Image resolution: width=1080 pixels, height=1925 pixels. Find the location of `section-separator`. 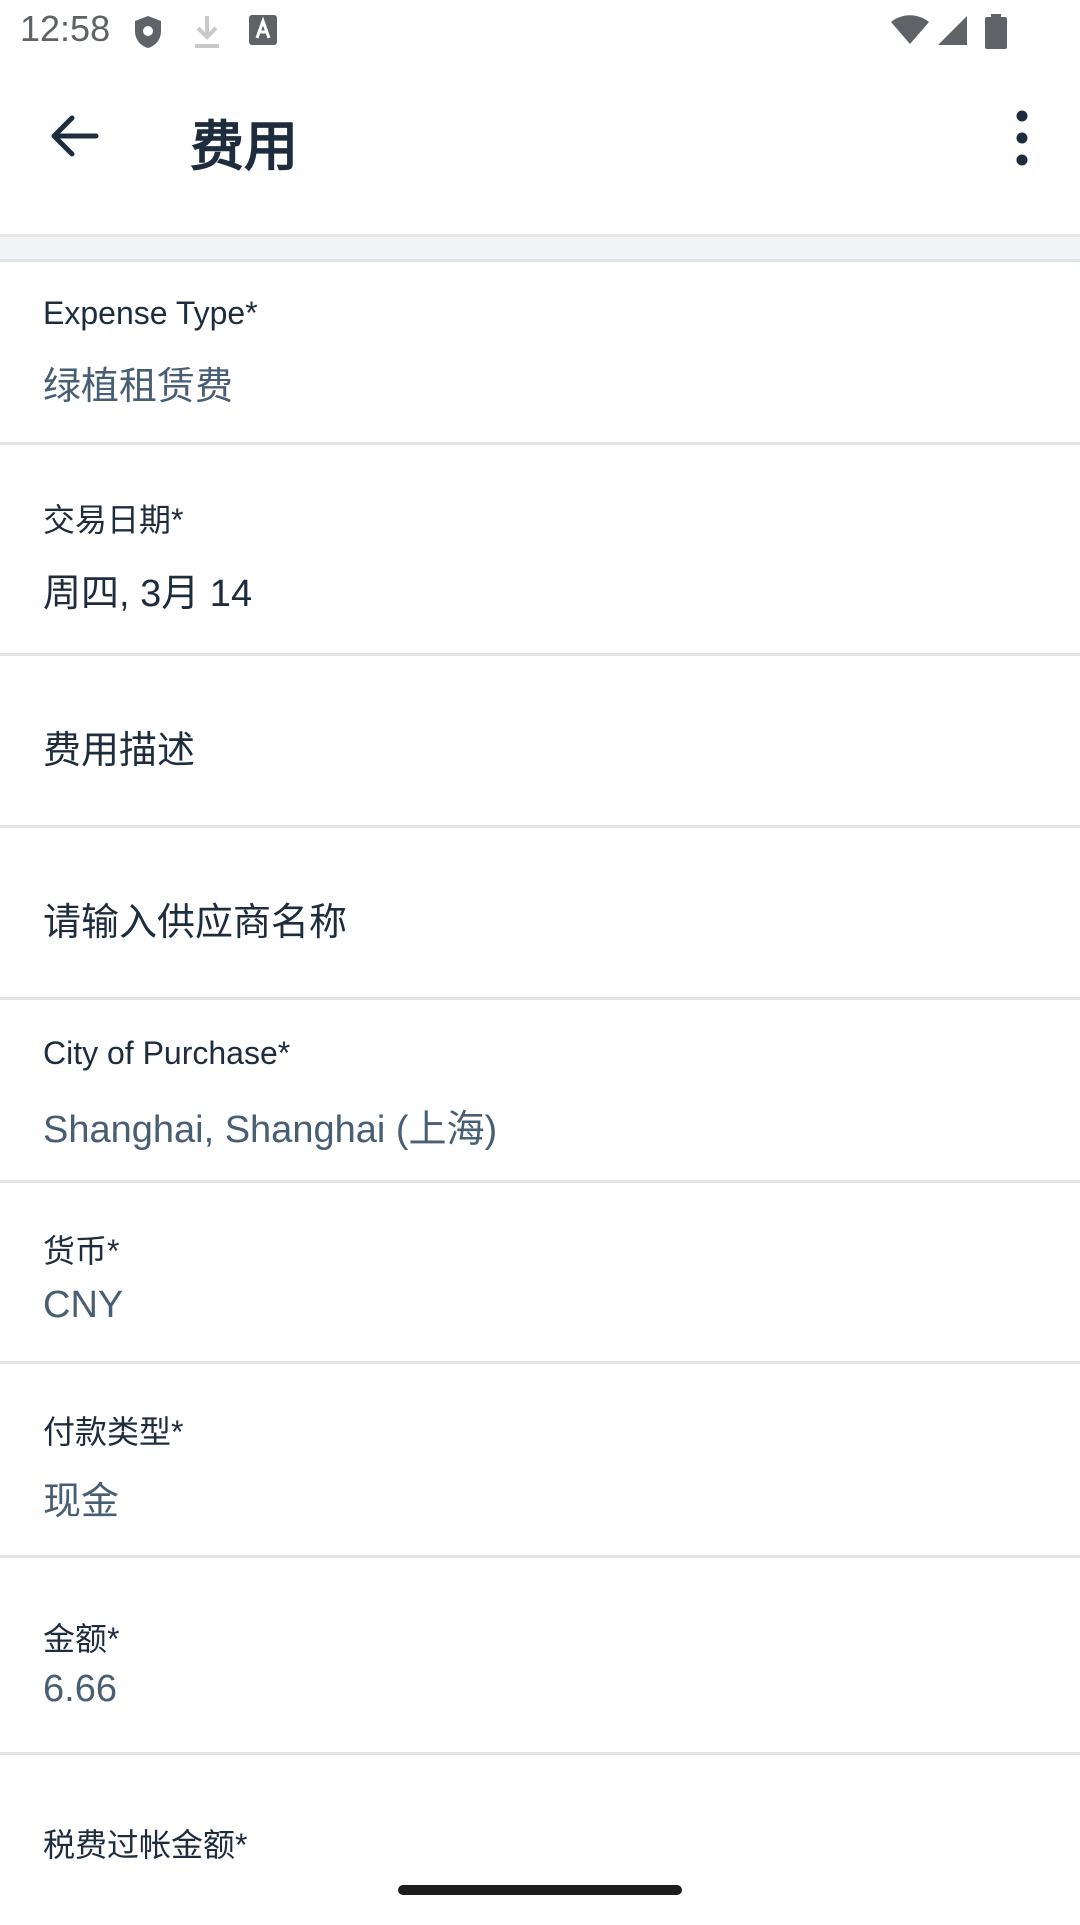

section-separator is located at coordinates (540, 249).